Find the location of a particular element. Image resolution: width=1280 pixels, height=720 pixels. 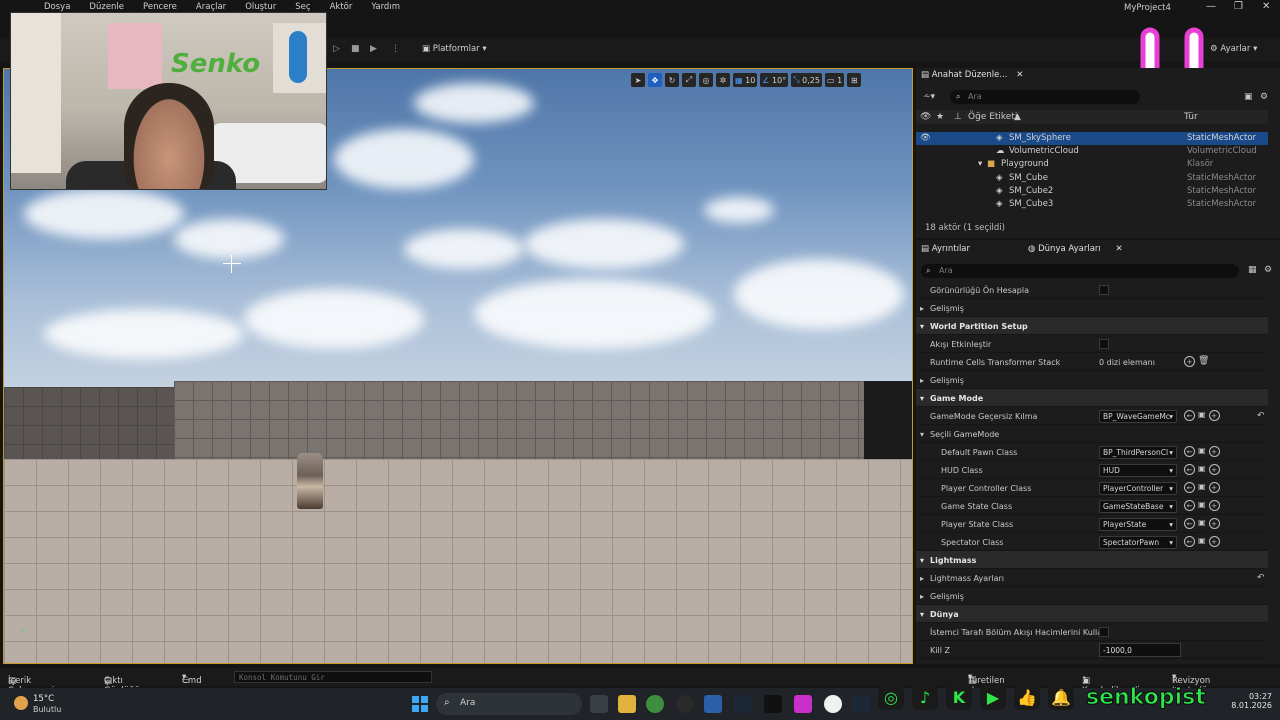

label-col-header: Öğe Etiketi is located at coordinates (992, 117).